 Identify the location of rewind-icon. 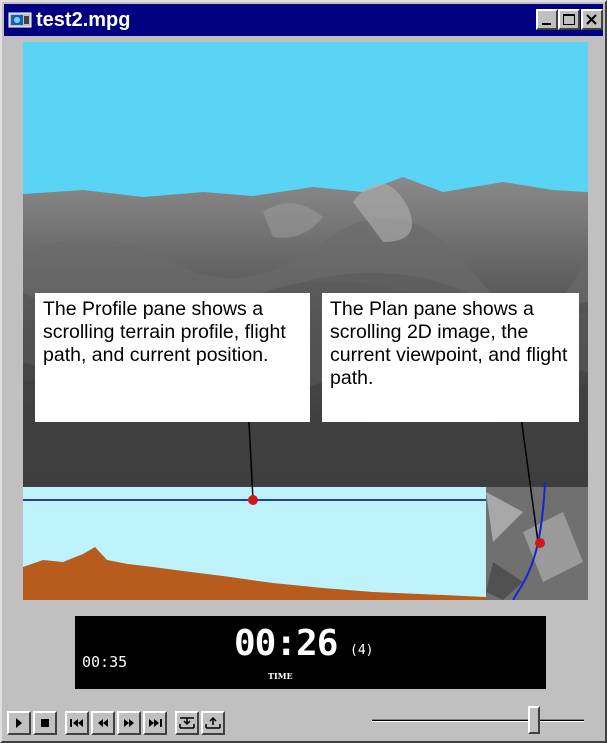
(103, 723).